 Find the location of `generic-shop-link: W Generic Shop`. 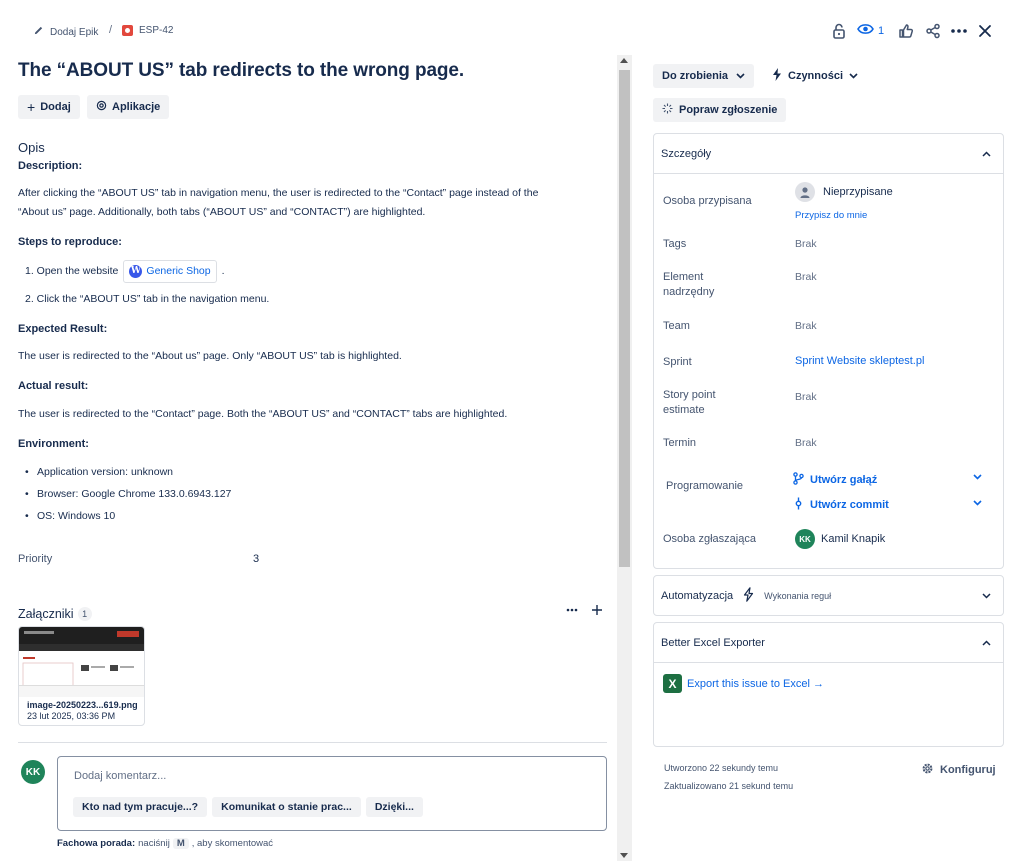

generic-shop-link: W Generic Shop is located at coordinates (170, 271).